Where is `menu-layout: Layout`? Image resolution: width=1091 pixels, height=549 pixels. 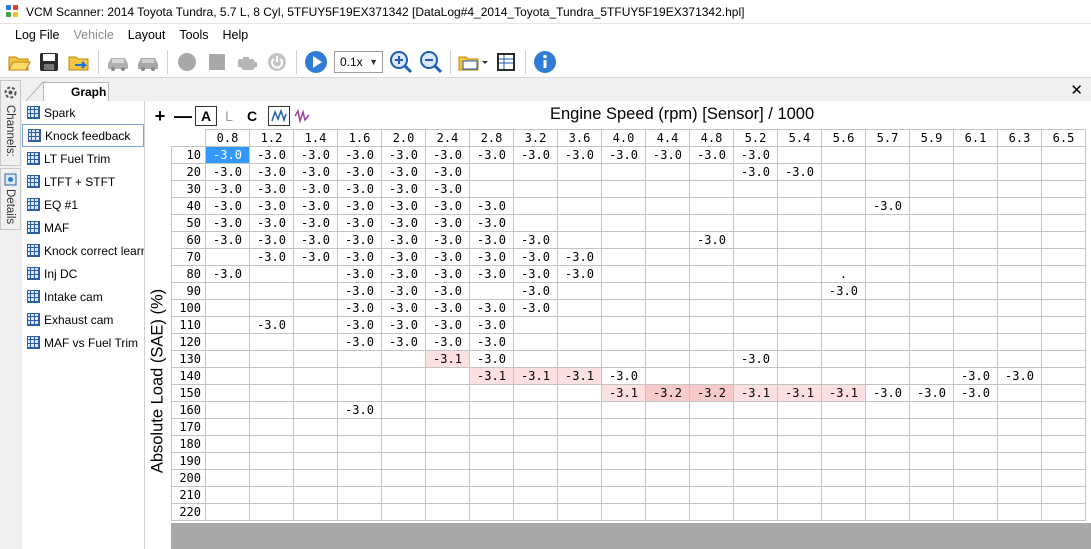
menu-layout: Layout is located at coordinates (147, 35).